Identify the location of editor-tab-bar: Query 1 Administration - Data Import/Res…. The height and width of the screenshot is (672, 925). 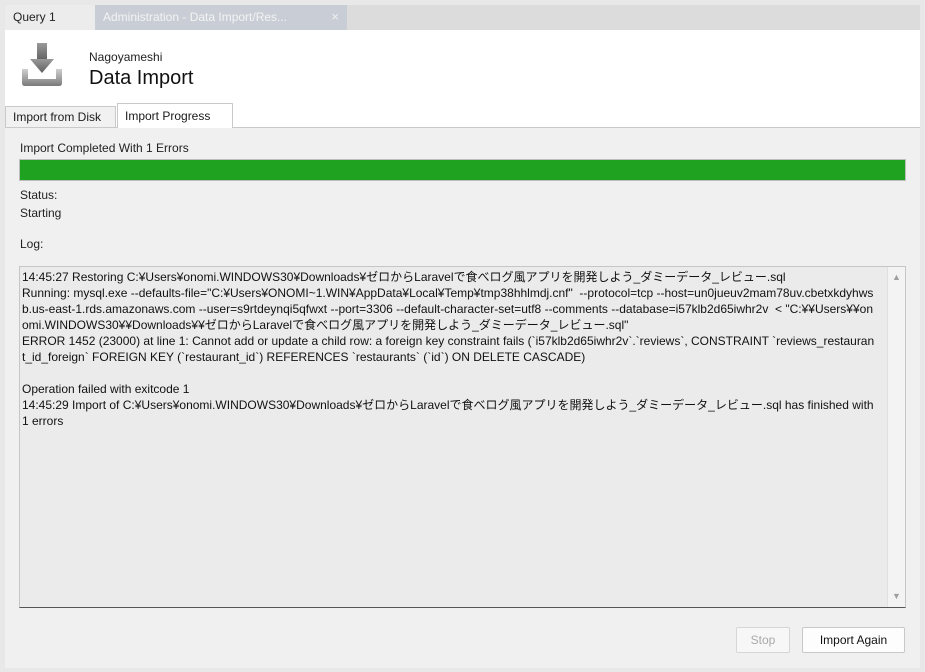
(462, 15).